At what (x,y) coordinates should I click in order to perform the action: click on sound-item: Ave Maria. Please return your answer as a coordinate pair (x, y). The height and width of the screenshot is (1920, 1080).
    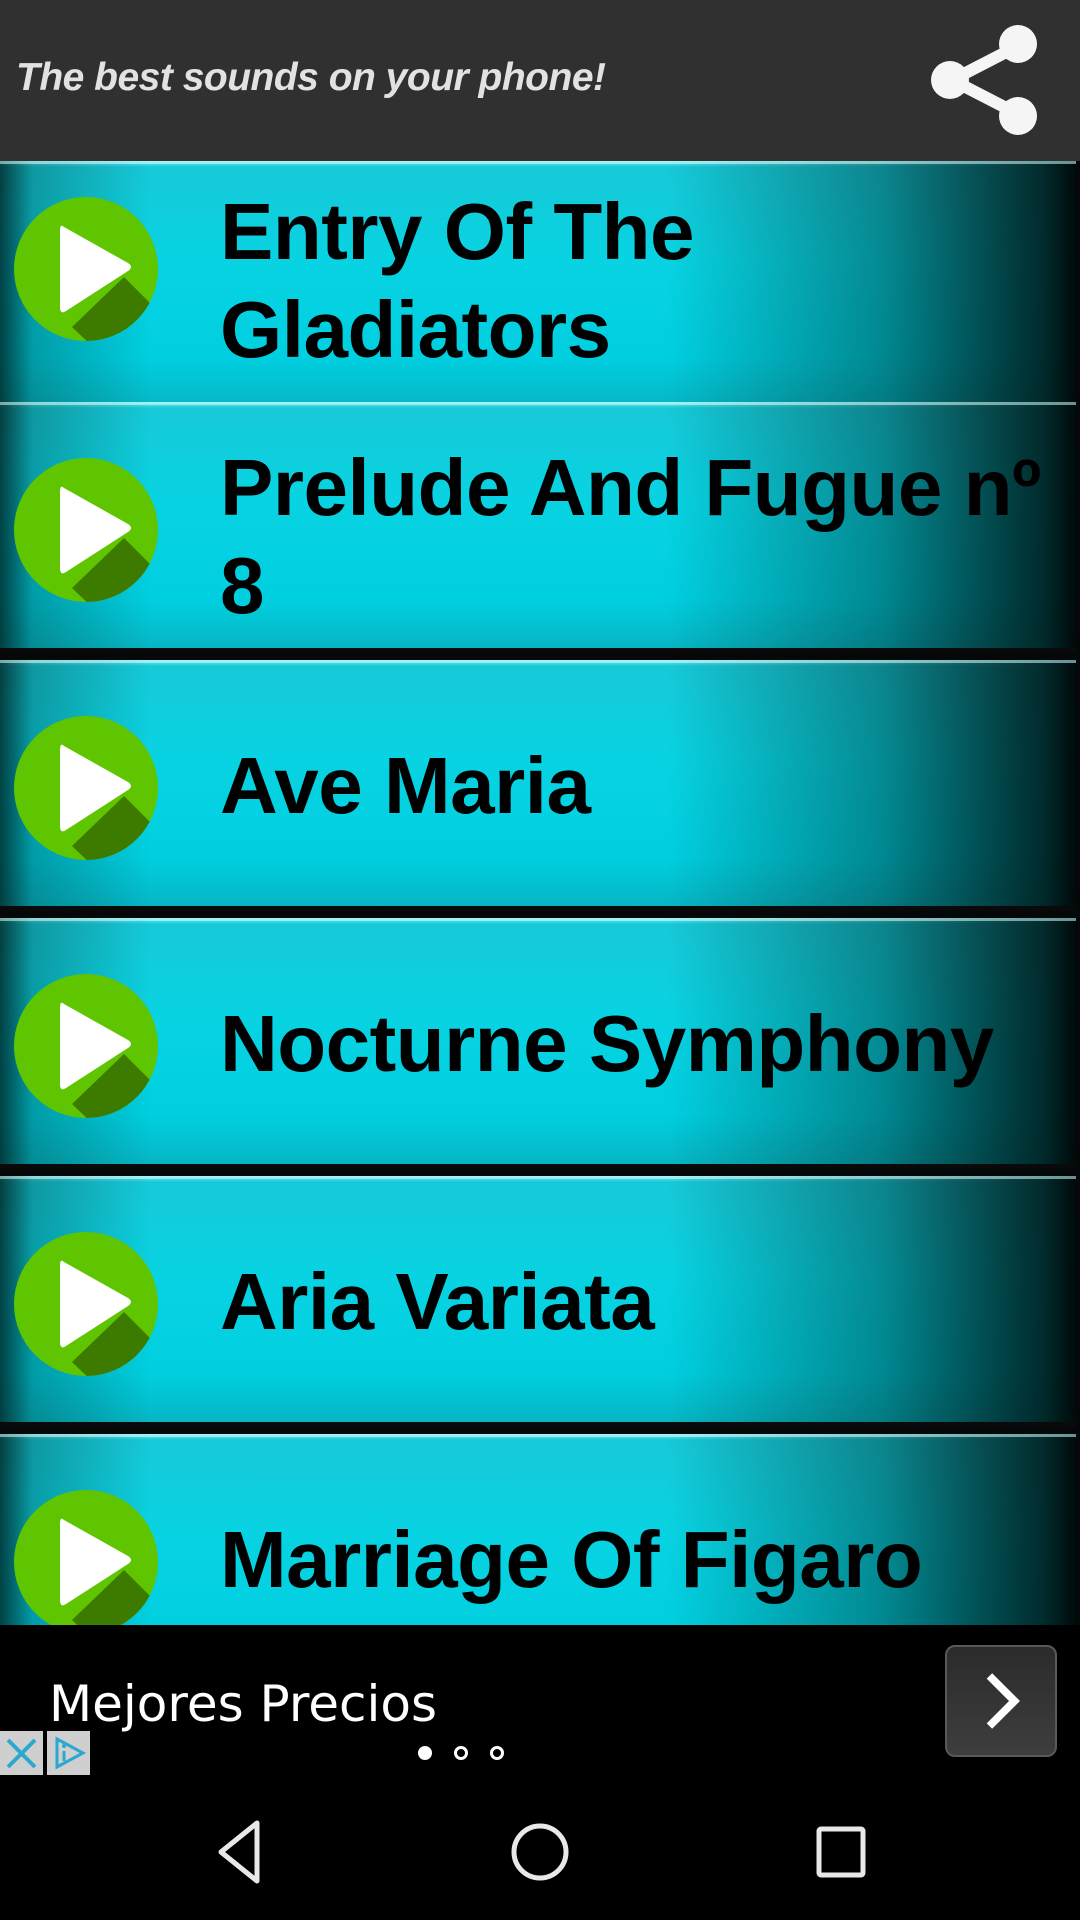
    Looking at the image, I should click on (538, 785).